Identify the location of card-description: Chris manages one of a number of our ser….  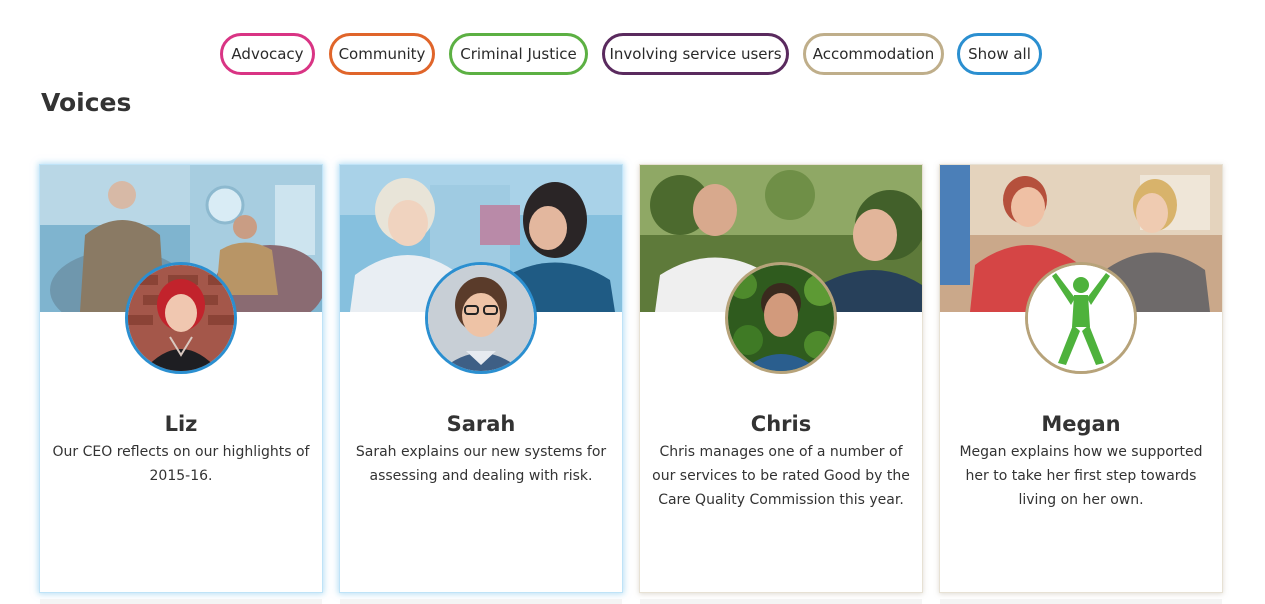
(781, 476).